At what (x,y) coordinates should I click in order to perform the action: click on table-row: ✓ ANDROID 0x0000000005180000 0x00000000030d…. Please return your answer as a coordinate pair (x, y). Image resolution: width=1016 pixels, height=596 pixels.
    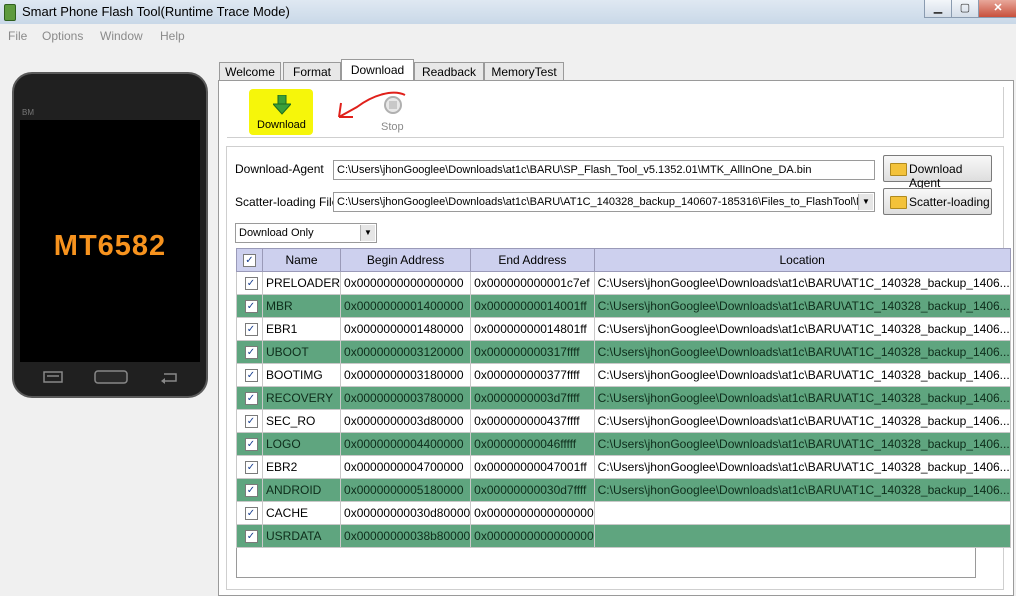
    Looking at the image, I should click on (623, 490).